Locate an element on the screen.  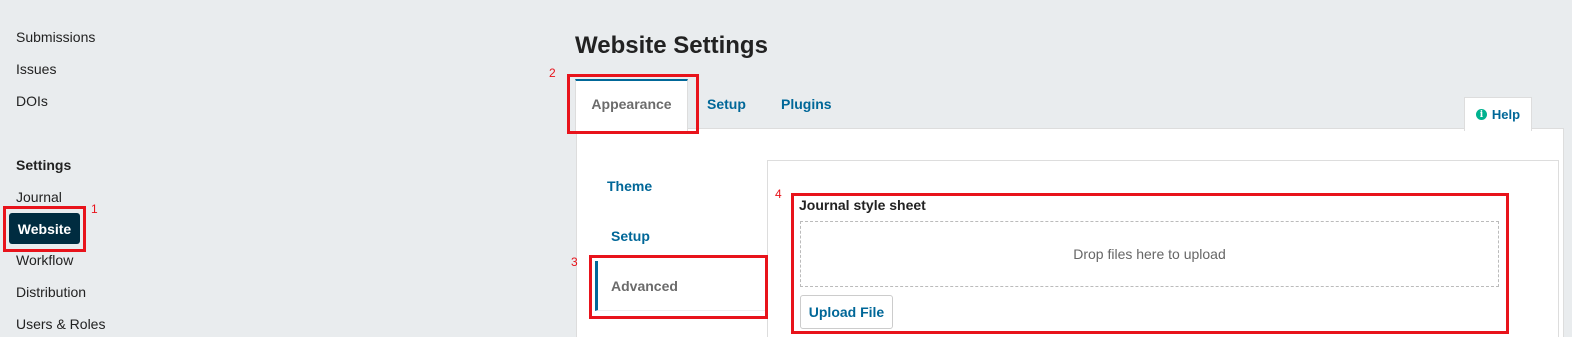
tab-setup: Setup is located at coordinates (726, 104).